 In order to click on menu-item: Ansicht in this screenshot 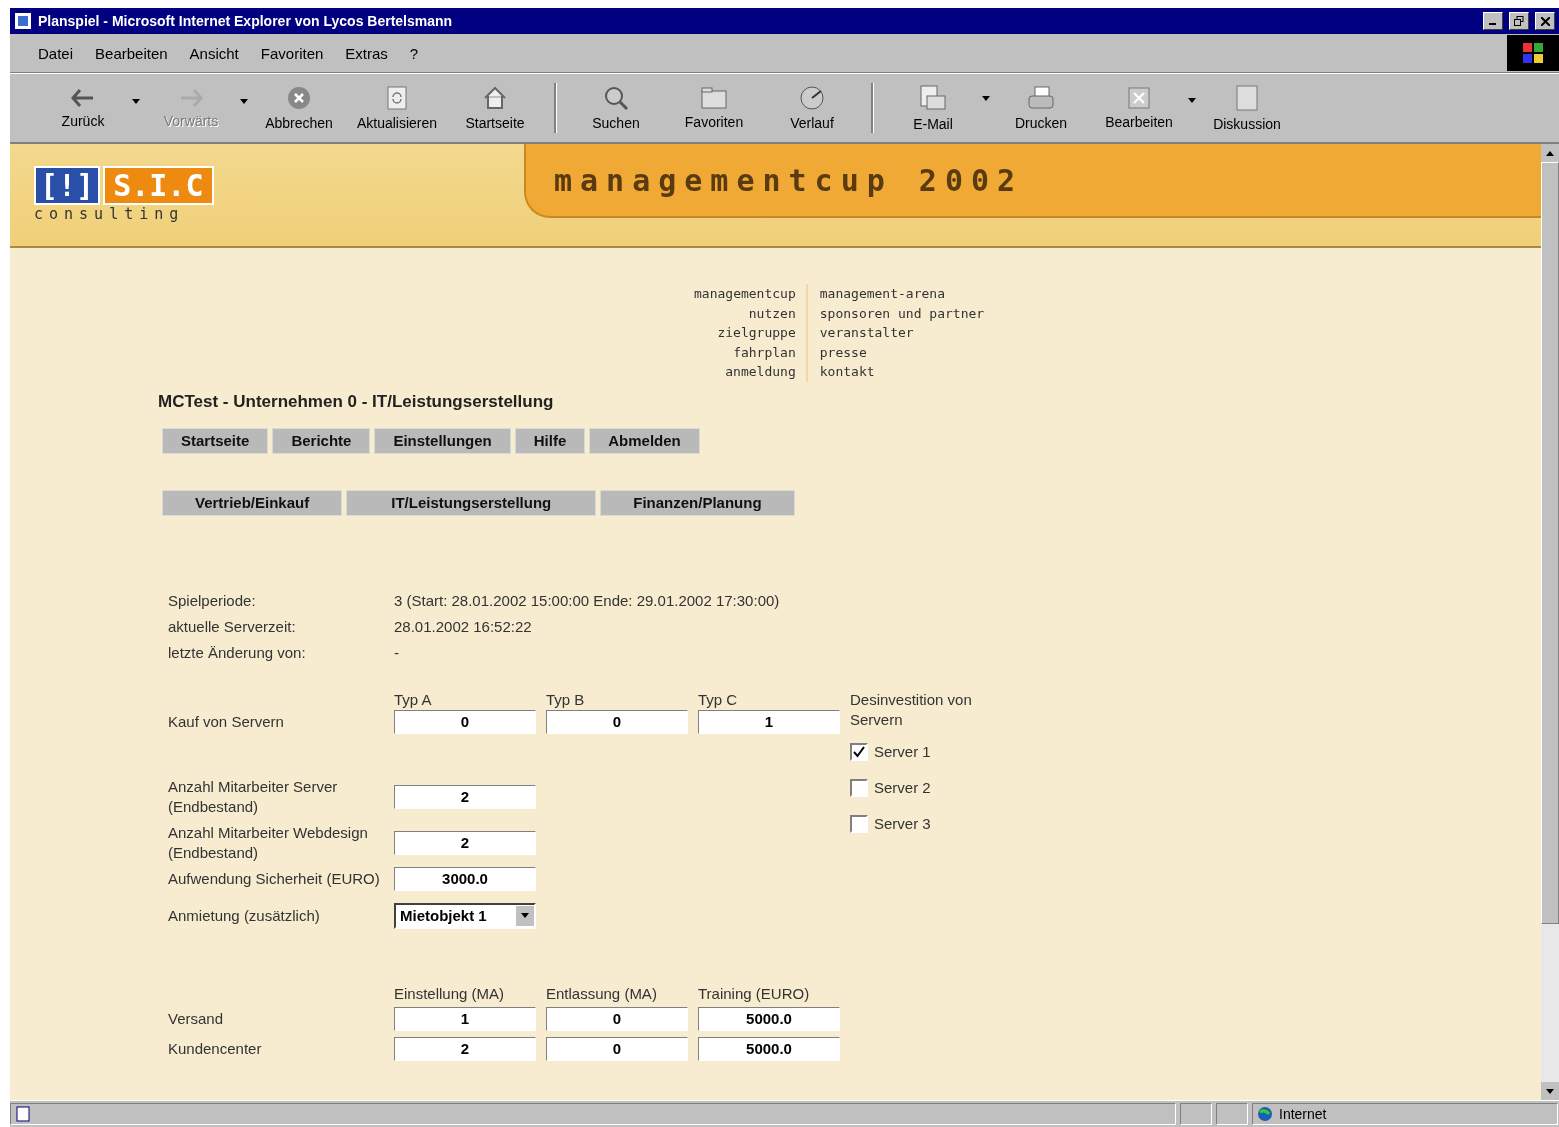, I will do `click(214, 53)`.